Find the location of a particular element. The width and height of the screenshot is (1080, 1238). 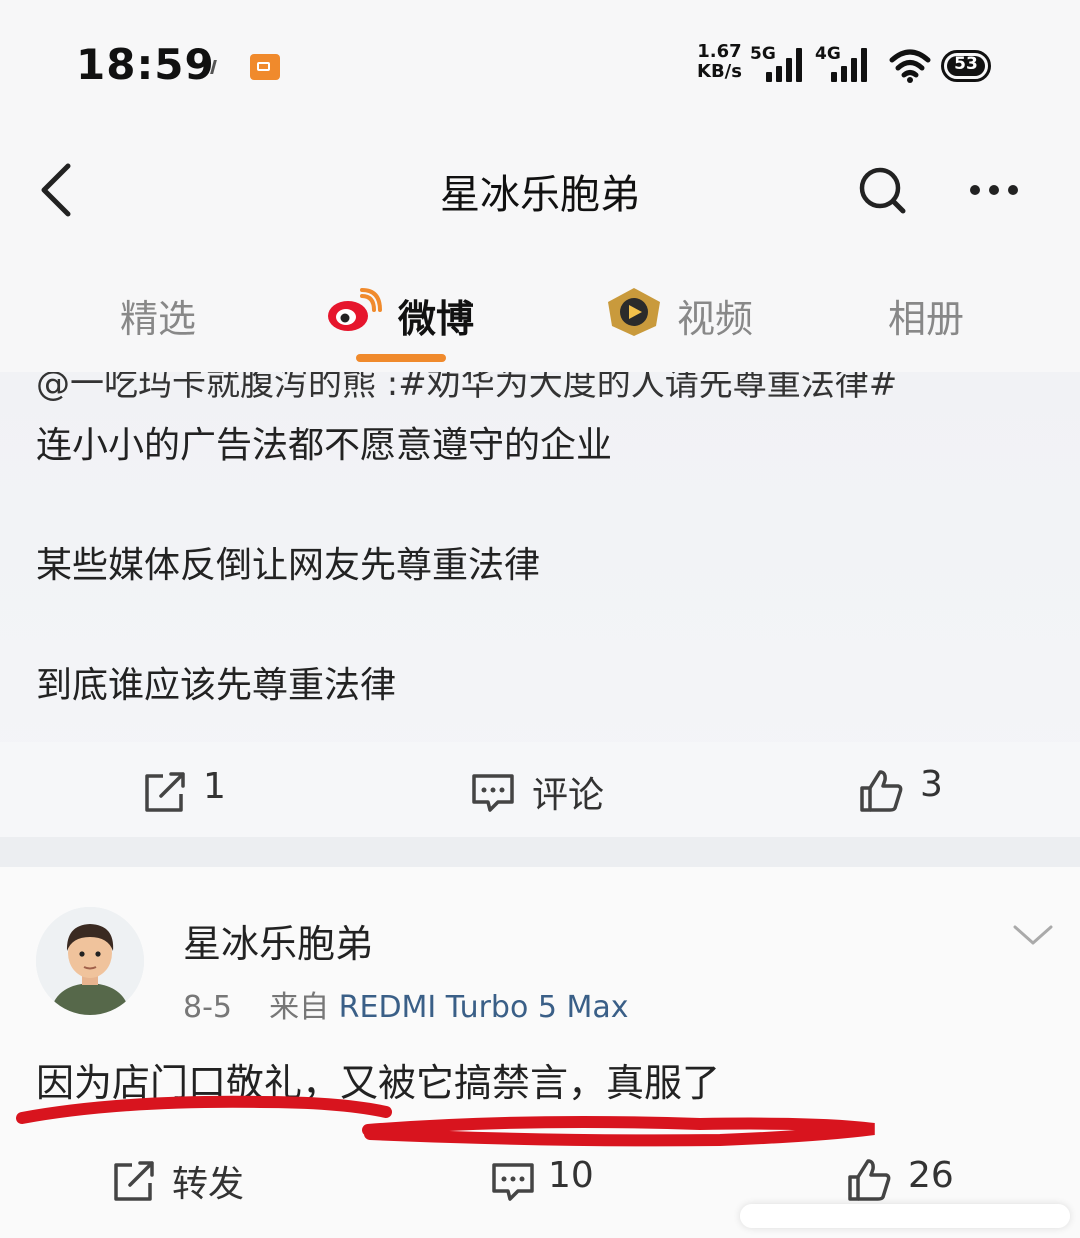

battery-icon: 53 is located at coordinates (966, 66).